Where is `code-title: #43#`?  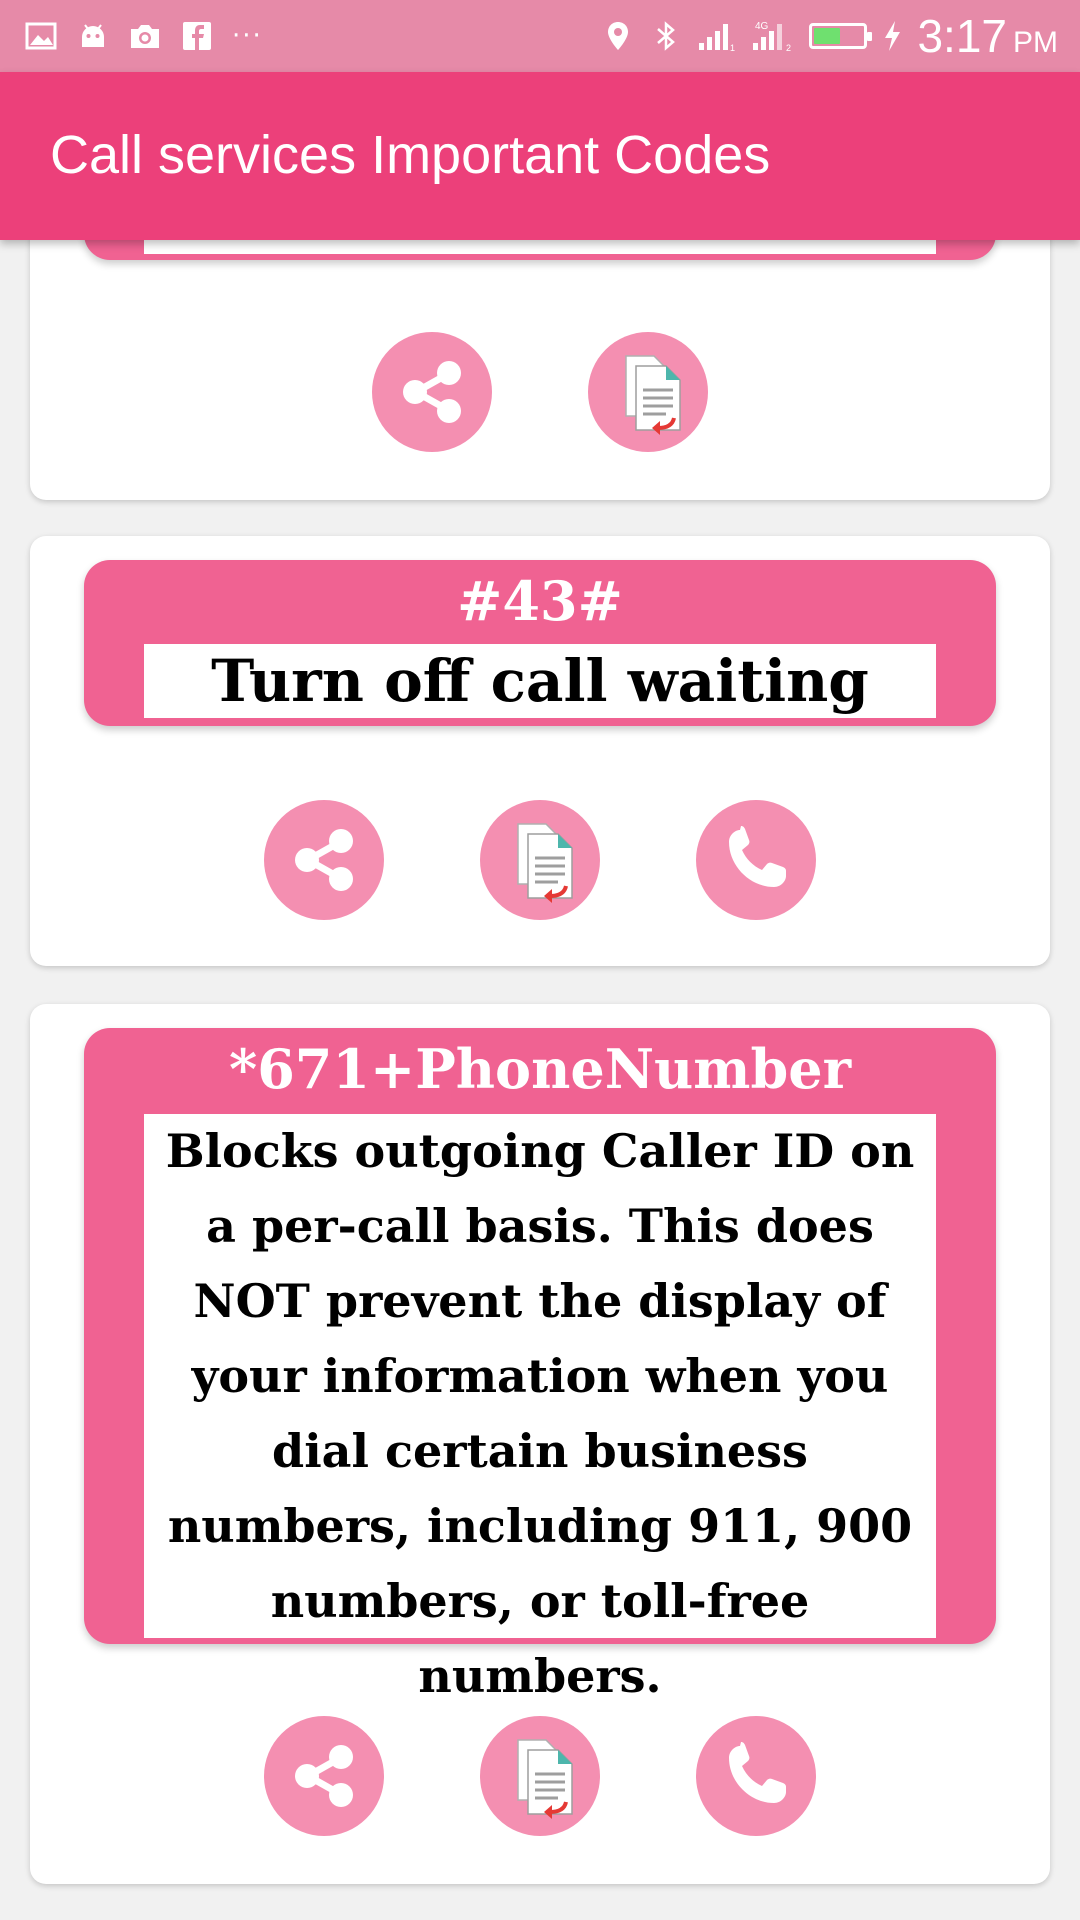
code-title: #43# is located at coordinates (540, 601).